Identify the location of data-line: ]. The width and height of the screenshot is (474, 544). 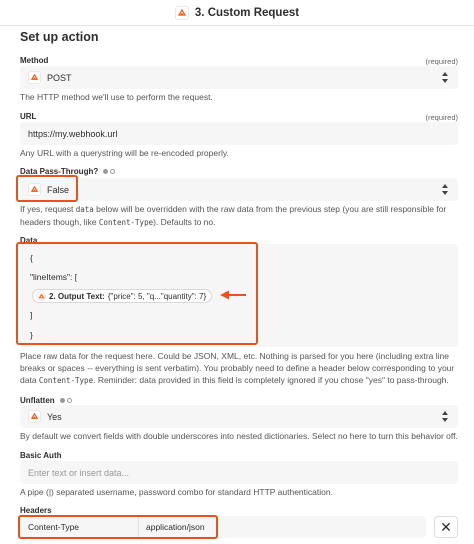
(31, 315).